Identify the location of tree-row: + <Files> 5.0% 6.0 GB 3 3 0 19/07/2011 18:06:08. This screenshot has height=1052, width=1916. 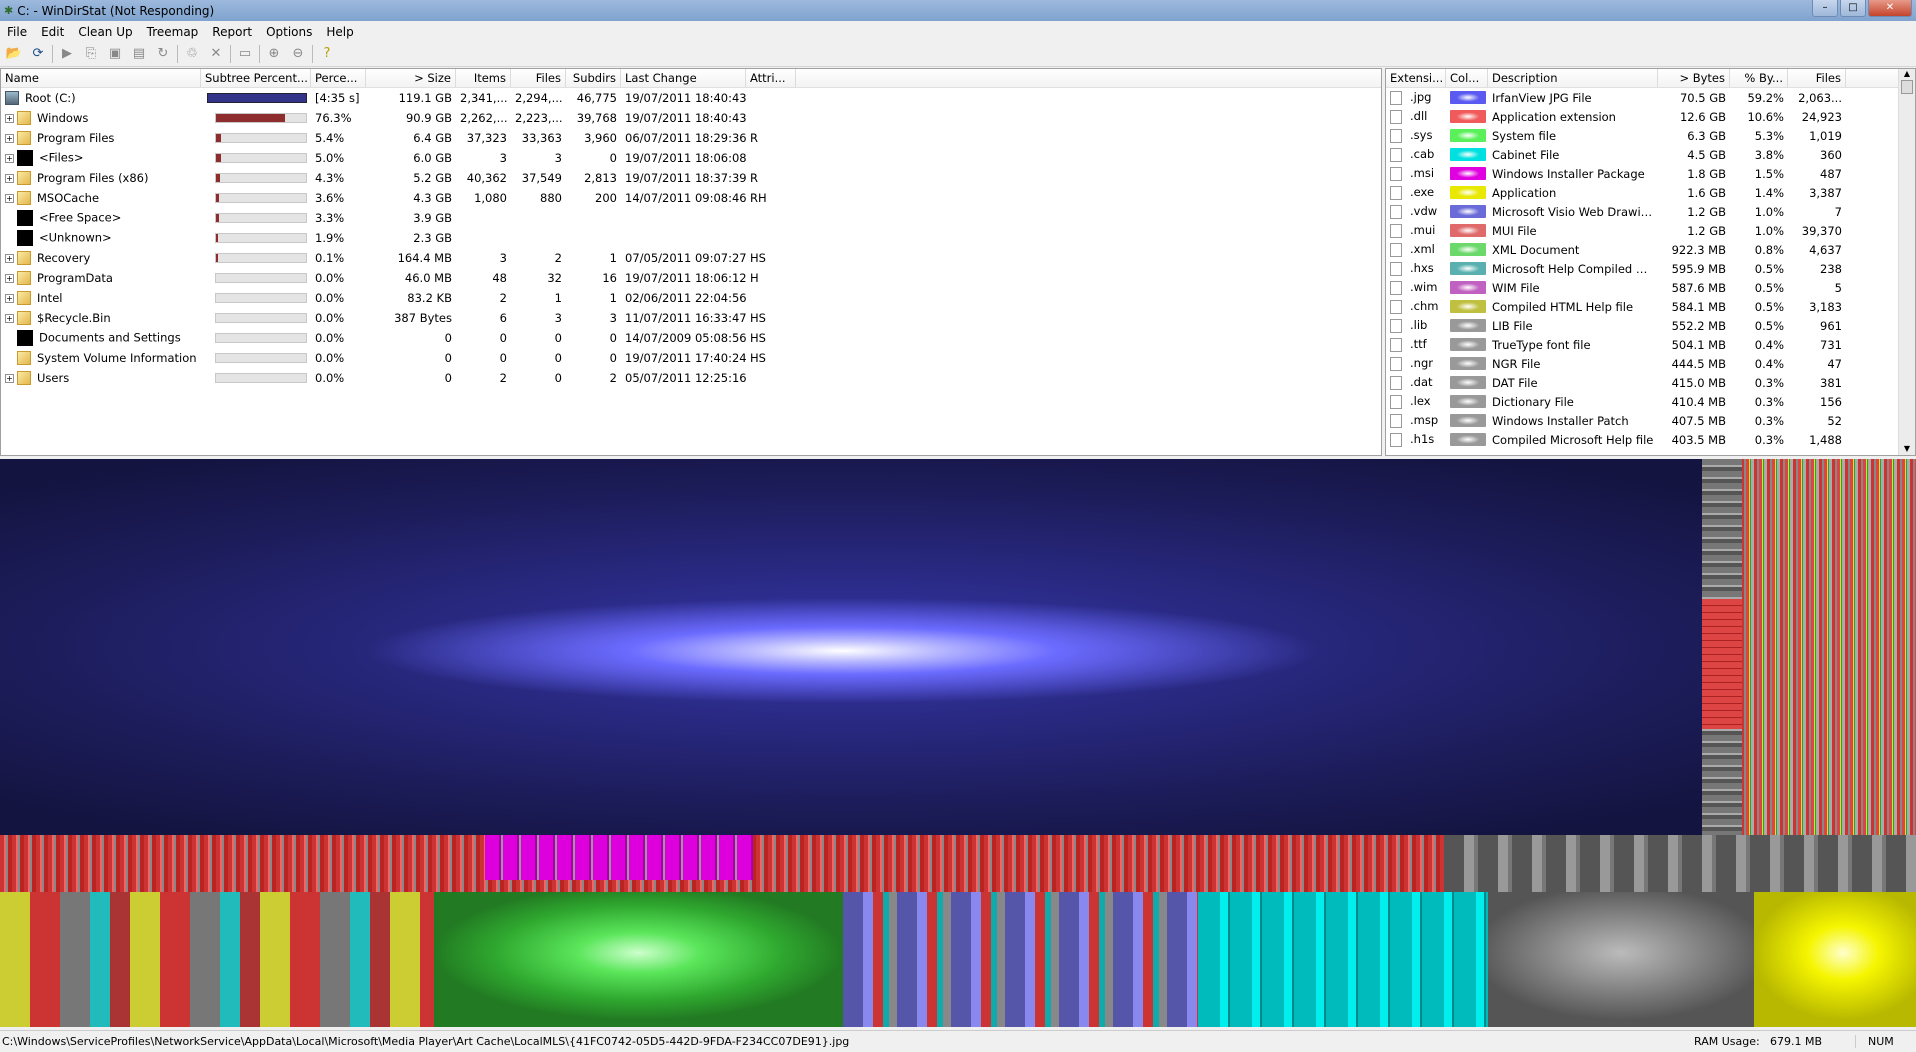
(691, 158).